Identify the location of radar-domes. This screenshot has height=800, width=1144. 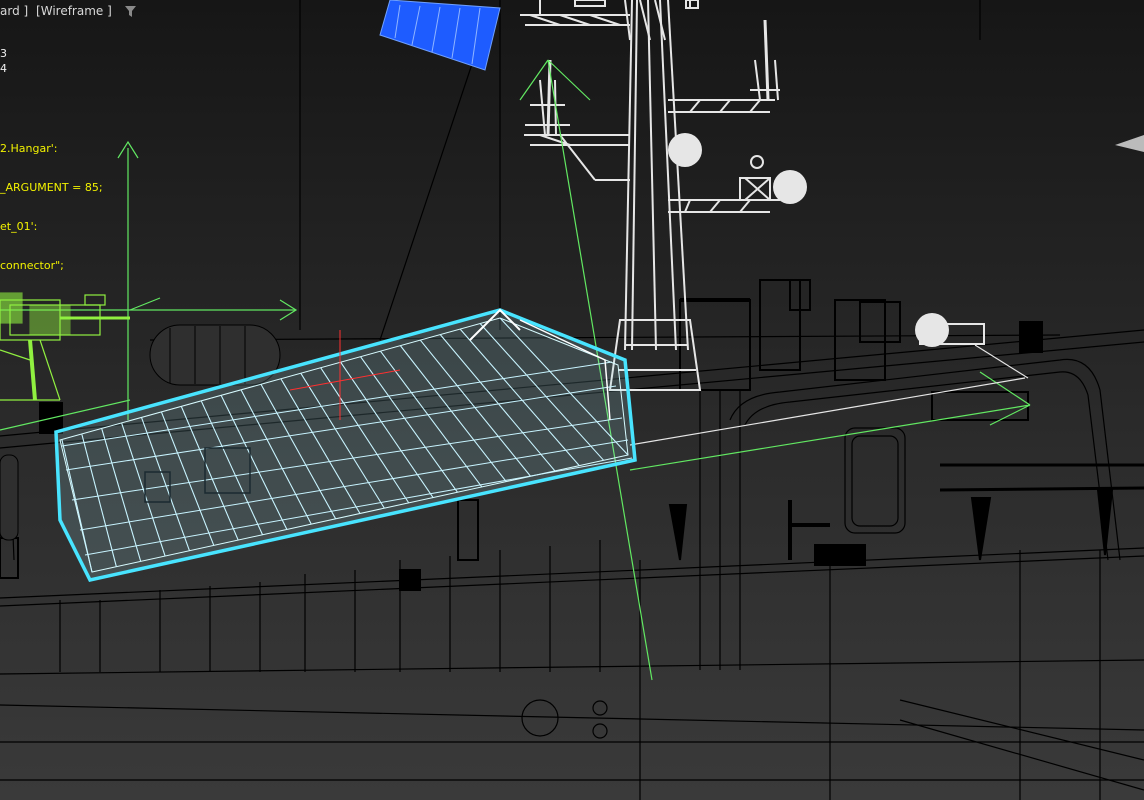
(826, 240).